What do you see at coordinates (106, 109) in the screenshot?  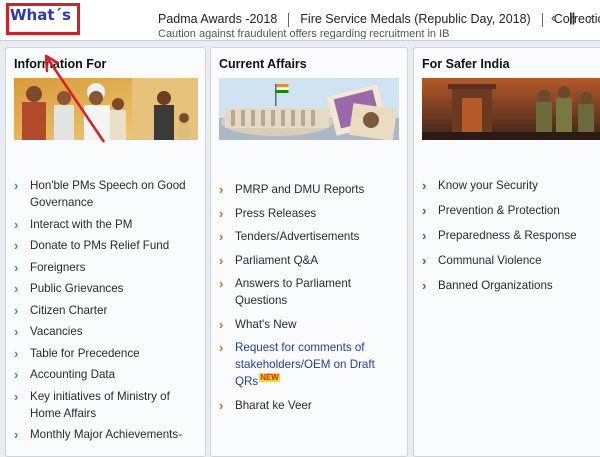 I see `people-banner-image` at bounding box center [106, 109].